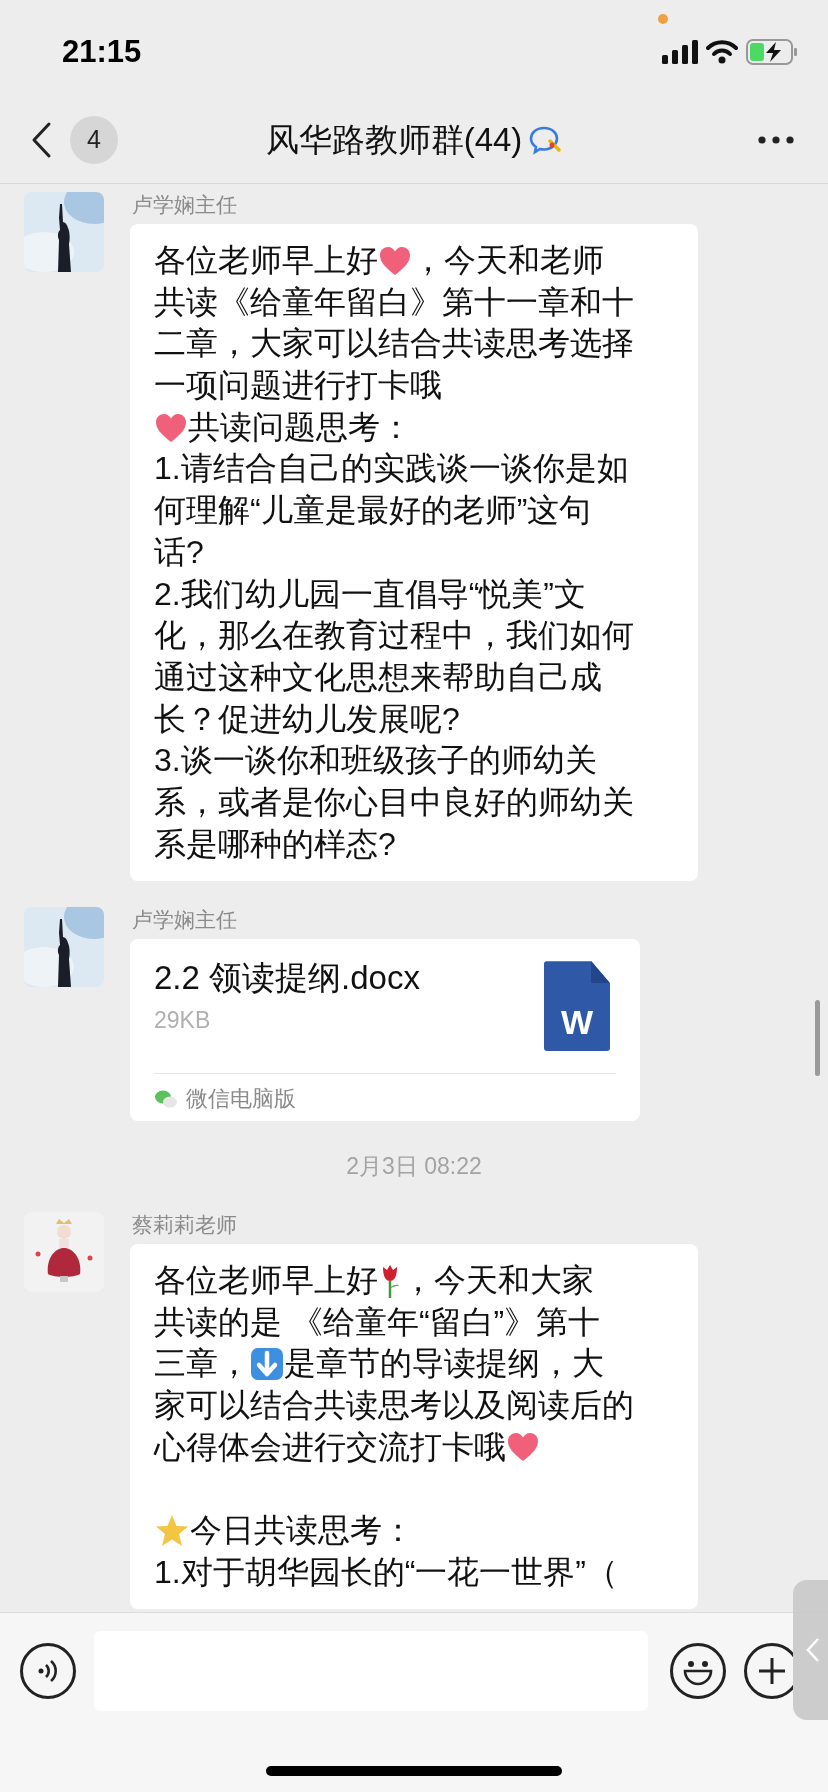 The width and height of the screenshot is (828, 1792). What do you see at coordinates (394, 636) in the screenshot?
I see `message-text: 化，那么在教育过程中，我们如何` at bounding box center [394, 636].